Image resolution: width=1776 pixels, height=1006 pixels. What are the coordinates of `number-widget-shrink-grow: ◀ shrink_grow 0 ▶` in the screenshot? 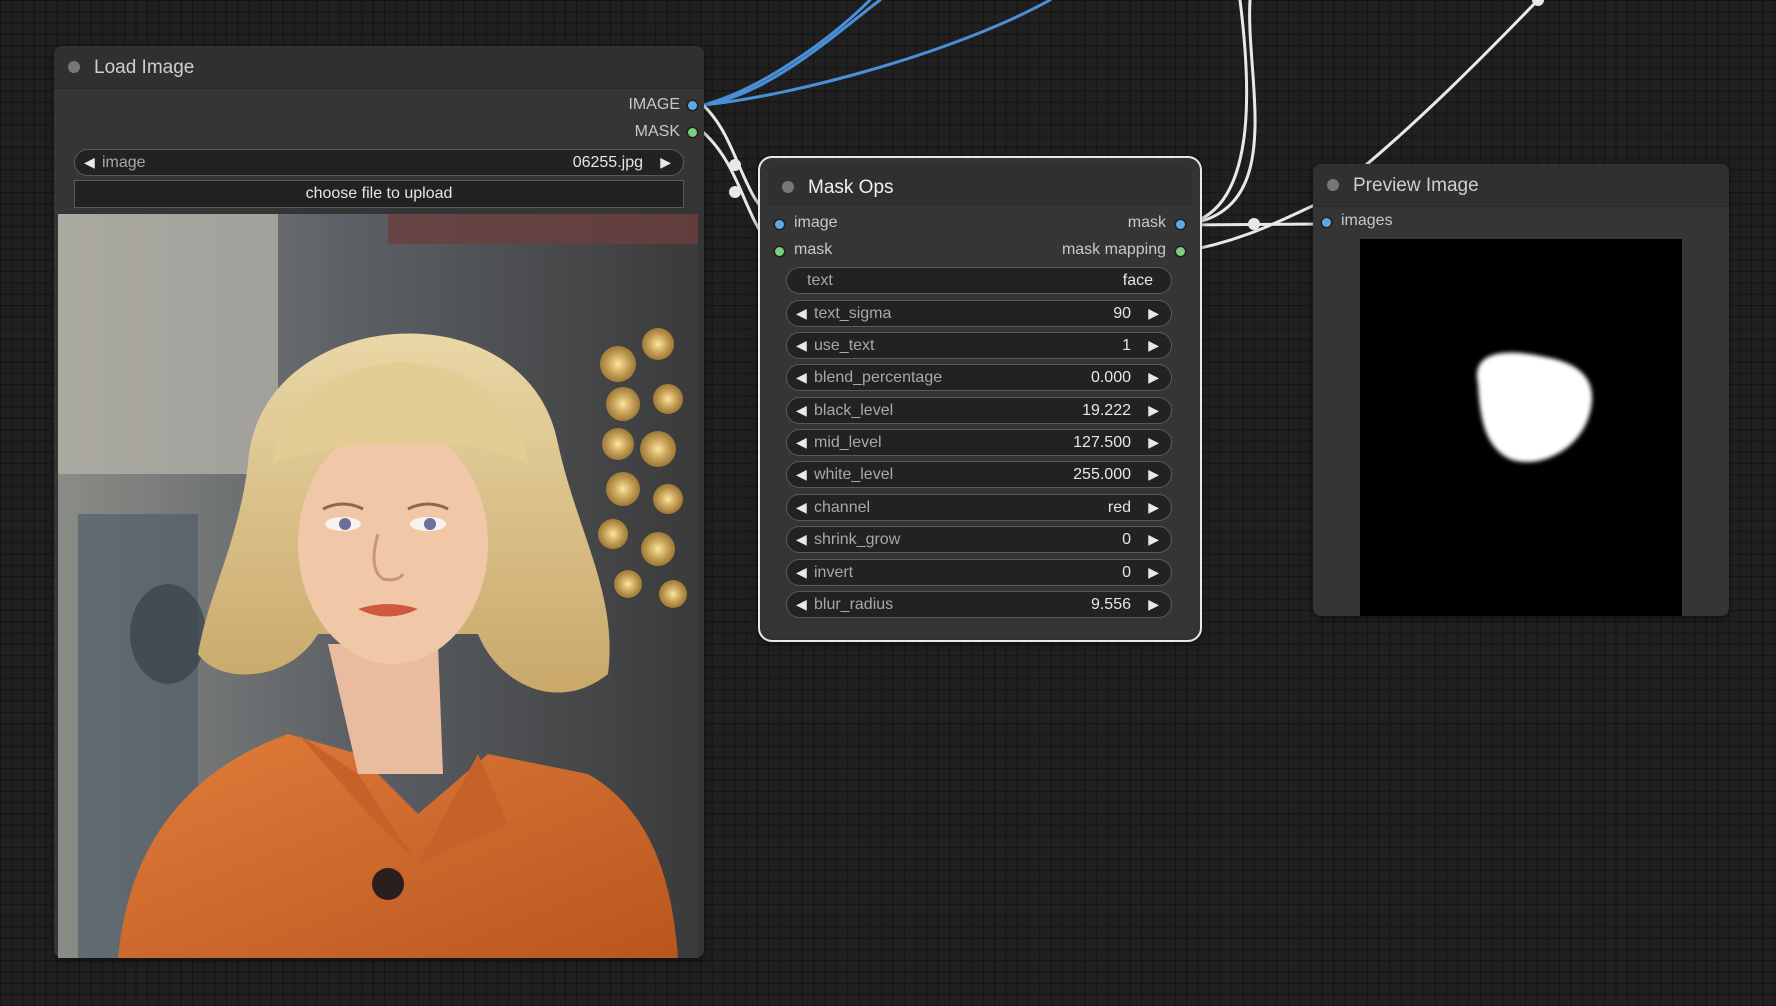 It's located at (979, 539).